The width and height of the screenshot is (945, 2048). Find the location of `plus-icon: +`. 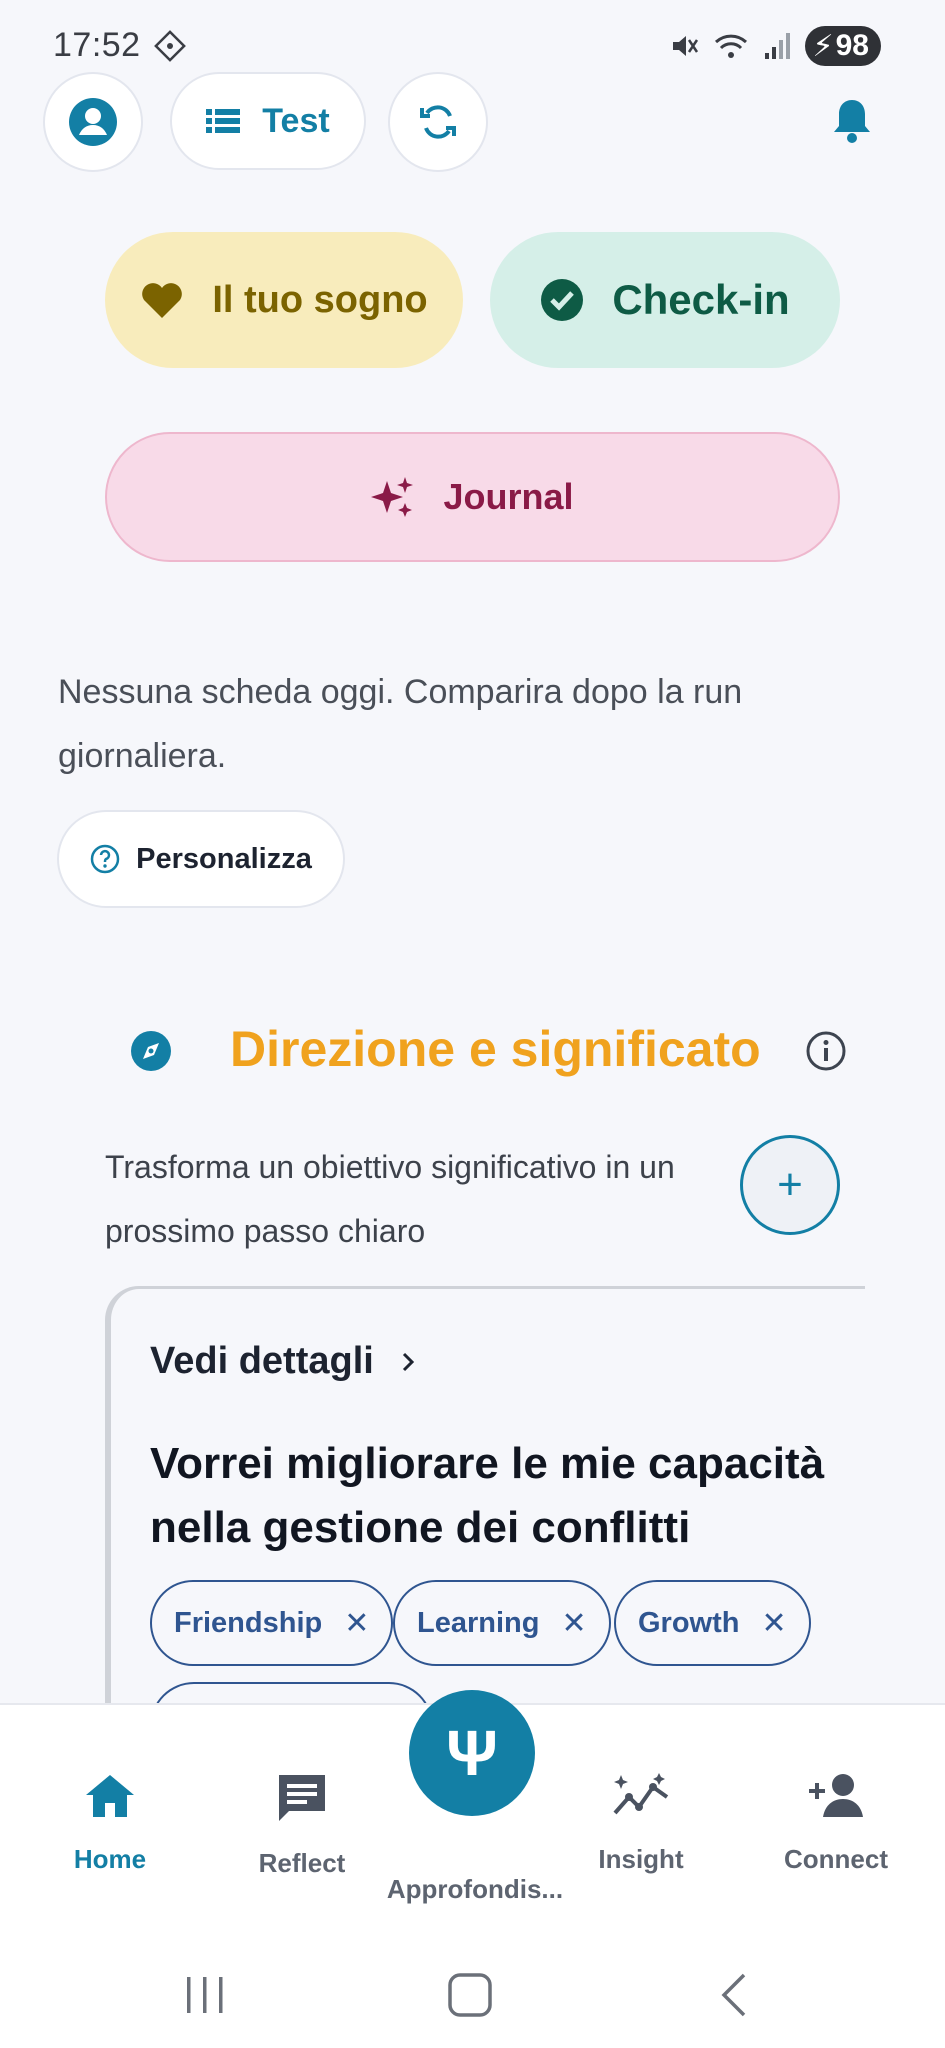

plus-icon: + is located at coordinates (790, 1184).